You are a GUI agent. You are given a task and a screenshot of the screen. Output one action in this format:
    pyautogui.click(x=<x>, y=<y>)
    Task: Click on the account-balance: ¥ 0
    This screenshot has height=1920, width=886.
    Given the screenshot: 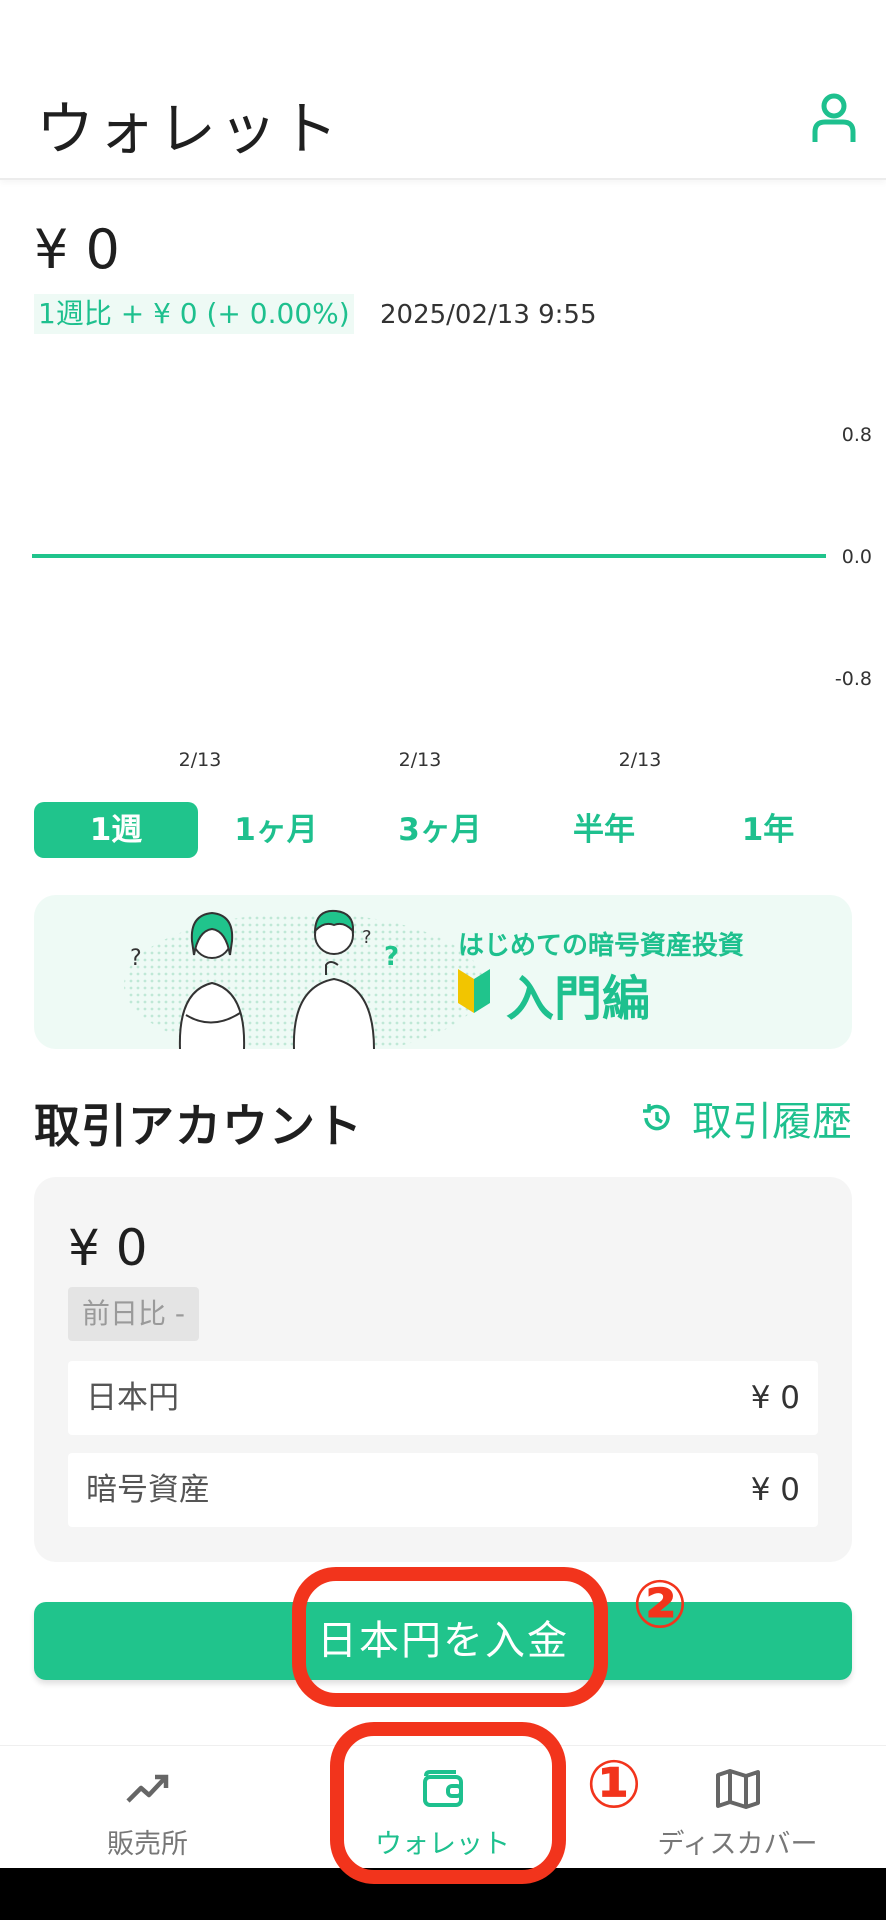 What is the action you would take?
    pyautogui.click(x=108, y=1248)
    